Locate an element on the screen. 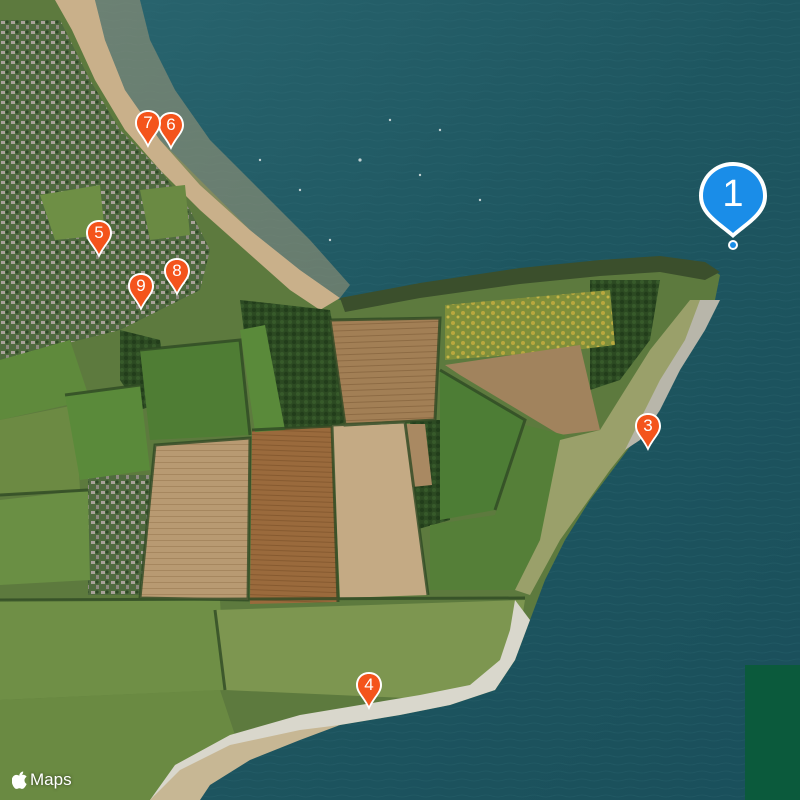 This screenshot has height=800, width=800. map-marker-1: 1 is located at coordinates (733, 206).